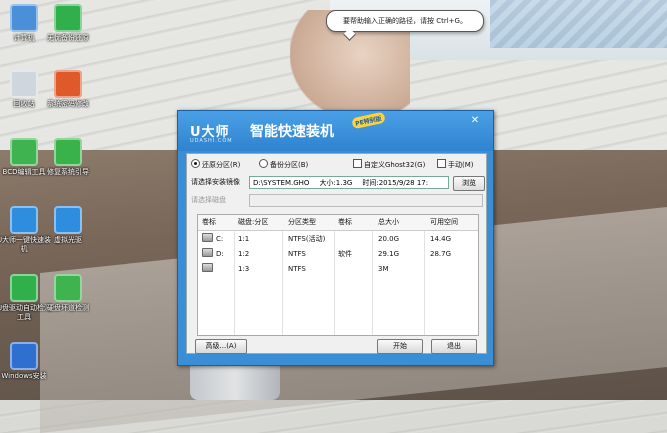 This screenshot has width=667, height=433. I want to click on desktop-icon-label: 修复系统引导, so click(68, 172).